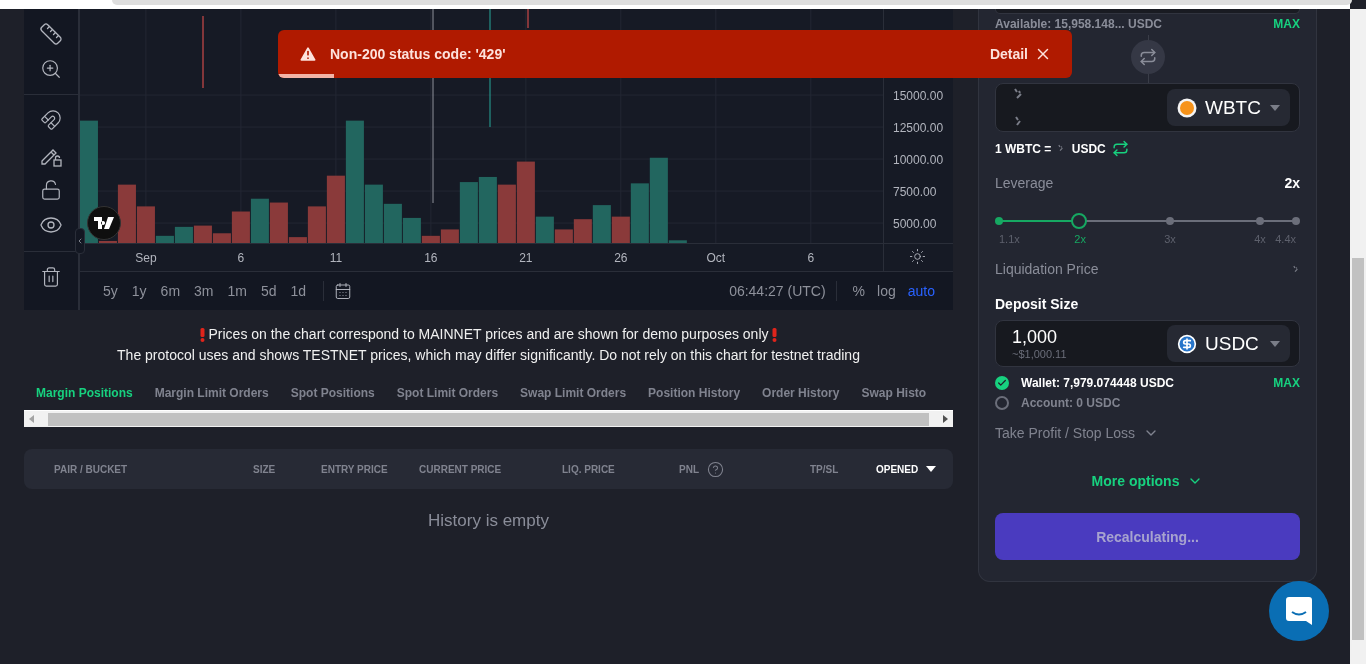 This screenshot has height=664, width=1366. What do you see at coordinates (355, 469) in the screenshot?
I see `column-header: ENTRY PRICE` at bounding box center [355, 469].